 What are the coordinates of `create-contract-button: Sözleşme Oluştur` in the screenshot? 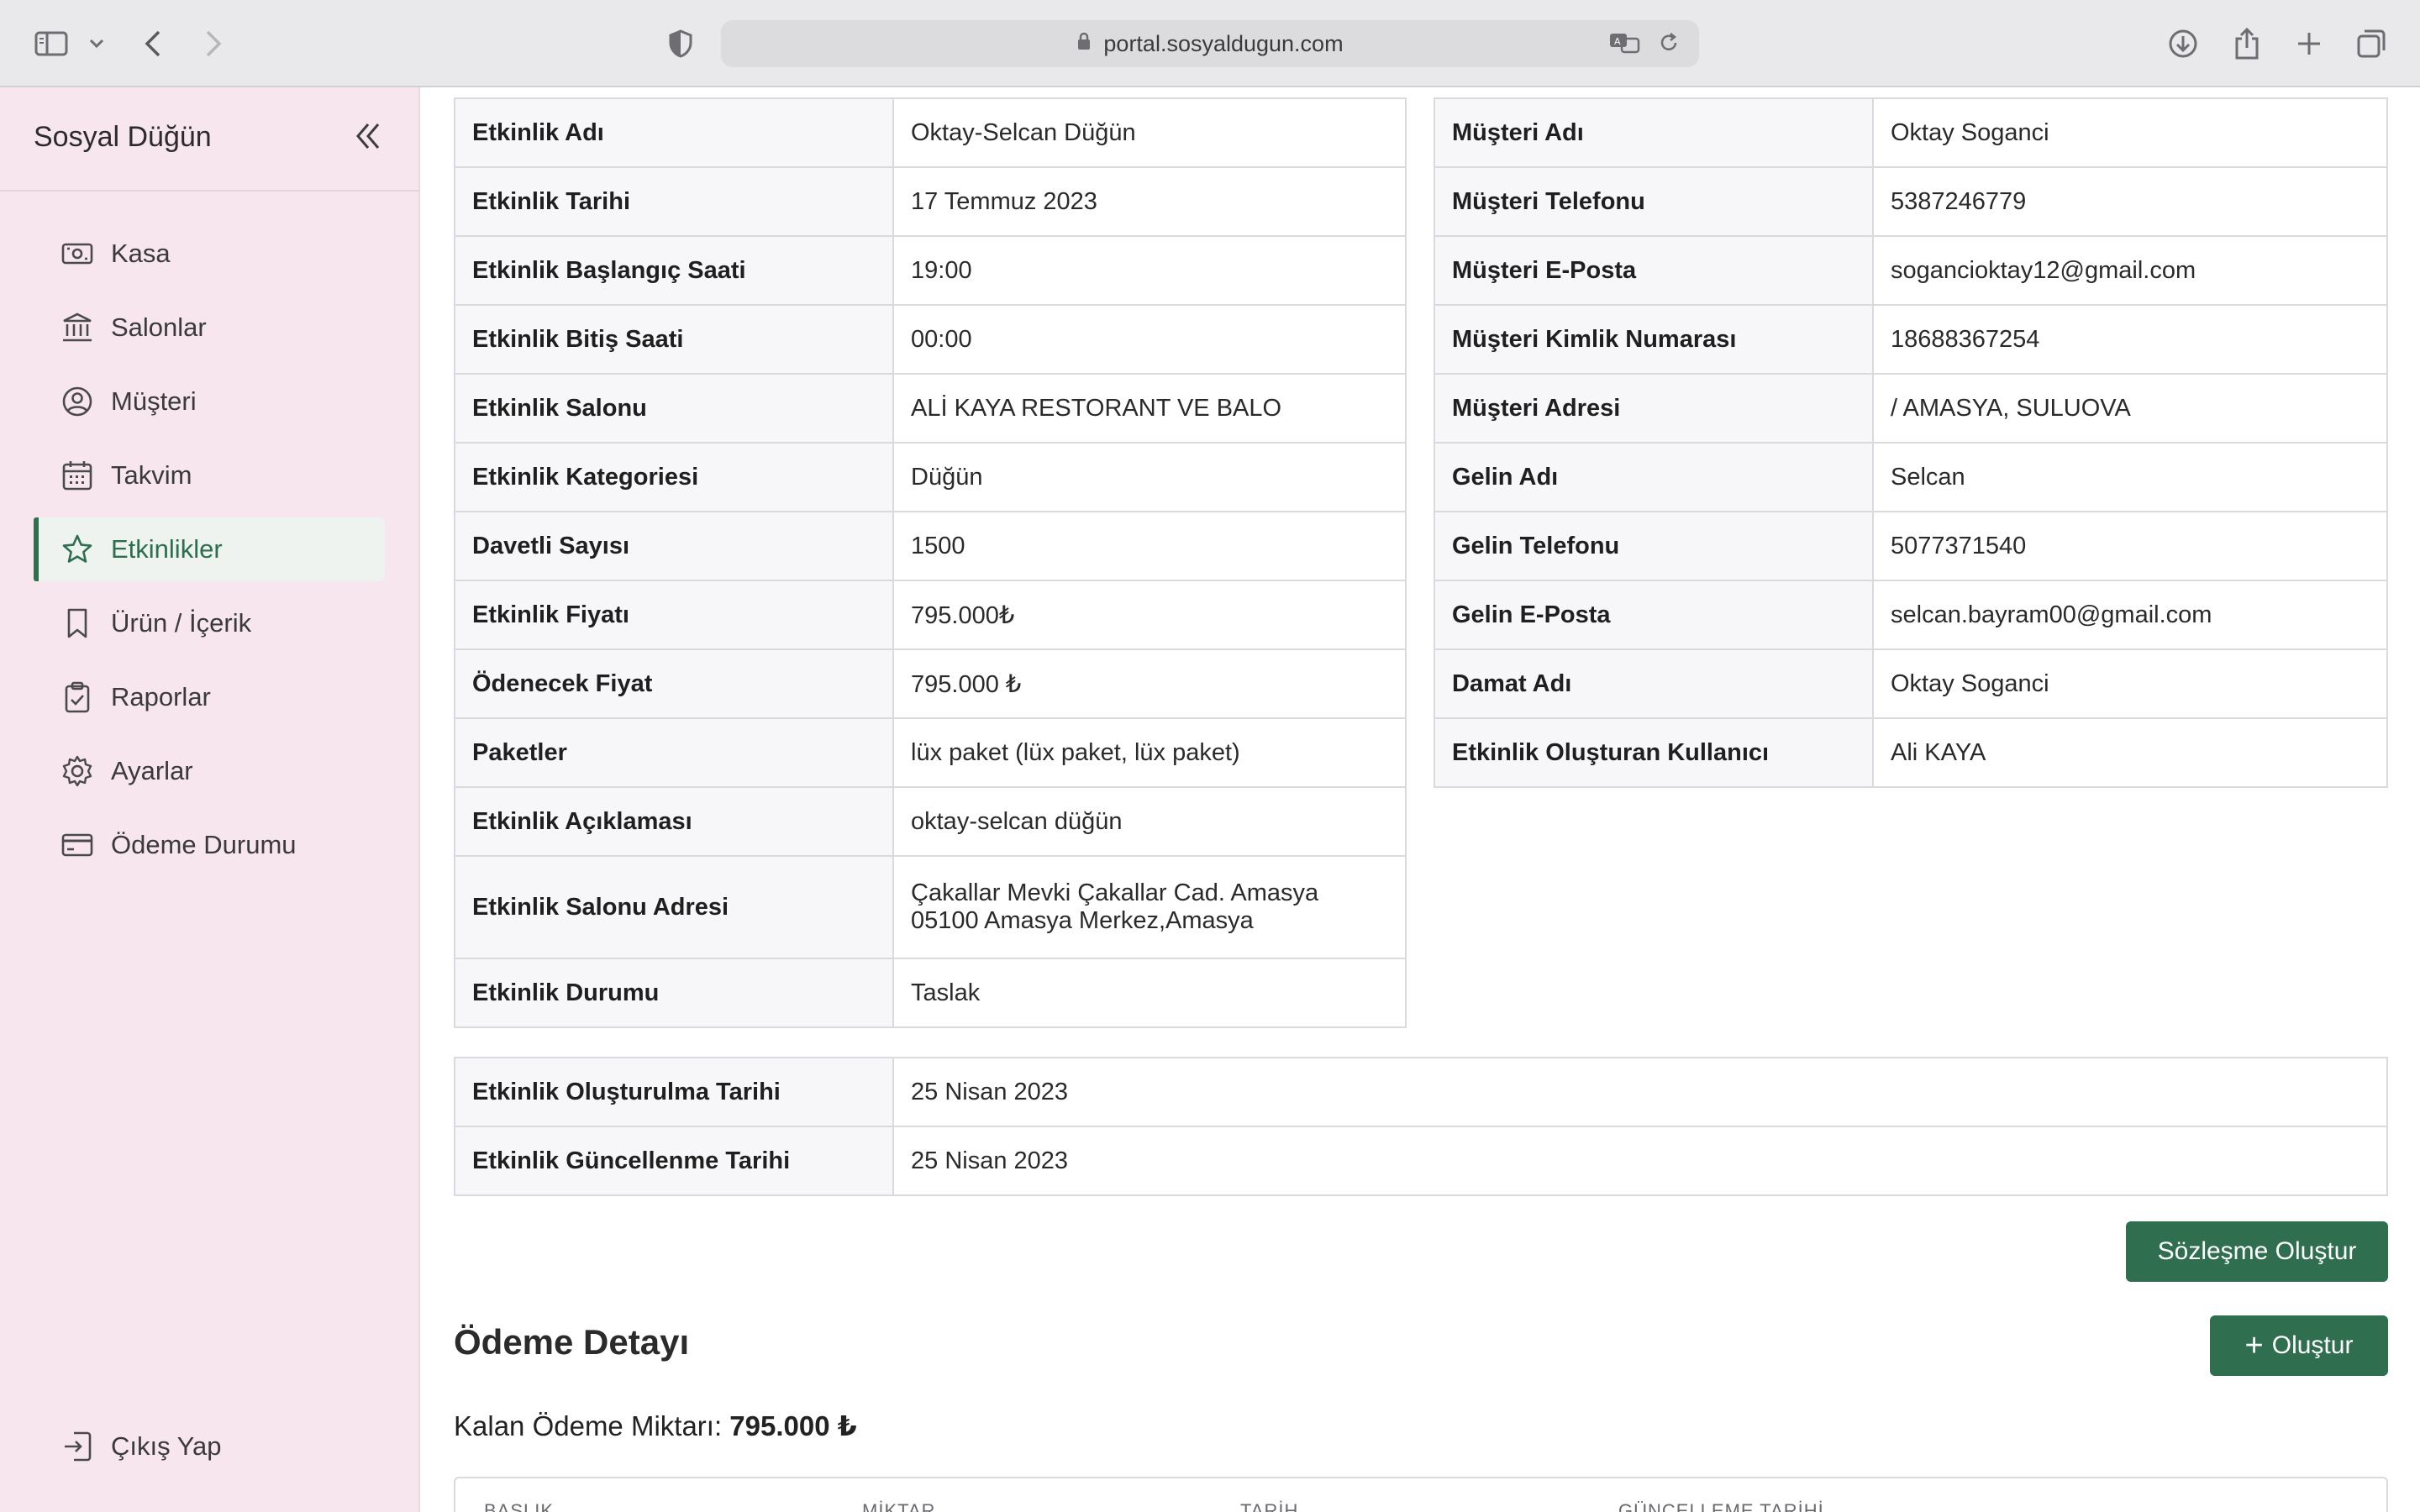 It's located at (2257, 1251).